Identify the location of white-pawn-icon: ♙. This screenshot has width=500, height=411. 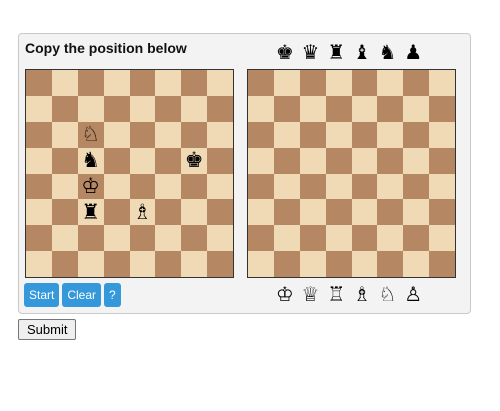
(413, 294).